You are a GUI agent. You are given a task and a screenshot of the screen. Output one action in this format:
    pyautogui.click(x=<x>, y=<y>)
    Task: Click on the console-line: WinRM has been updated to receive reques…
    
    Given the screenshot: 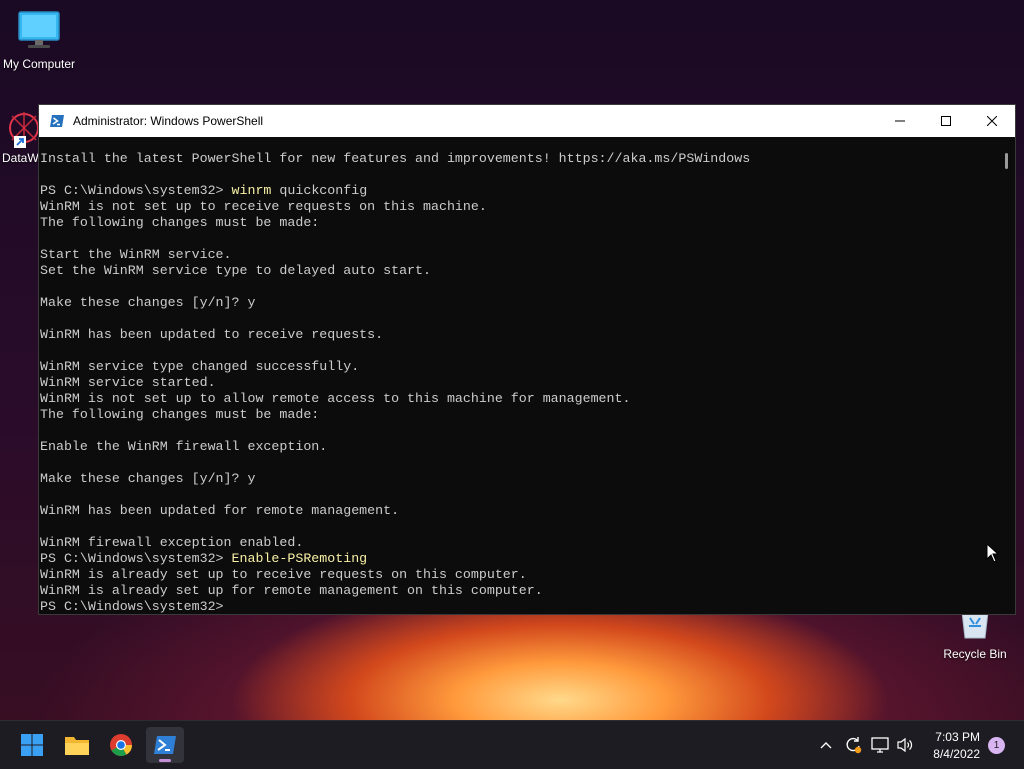 What is the action you would take?
    pyautogui.click(x=212, y=334)
    